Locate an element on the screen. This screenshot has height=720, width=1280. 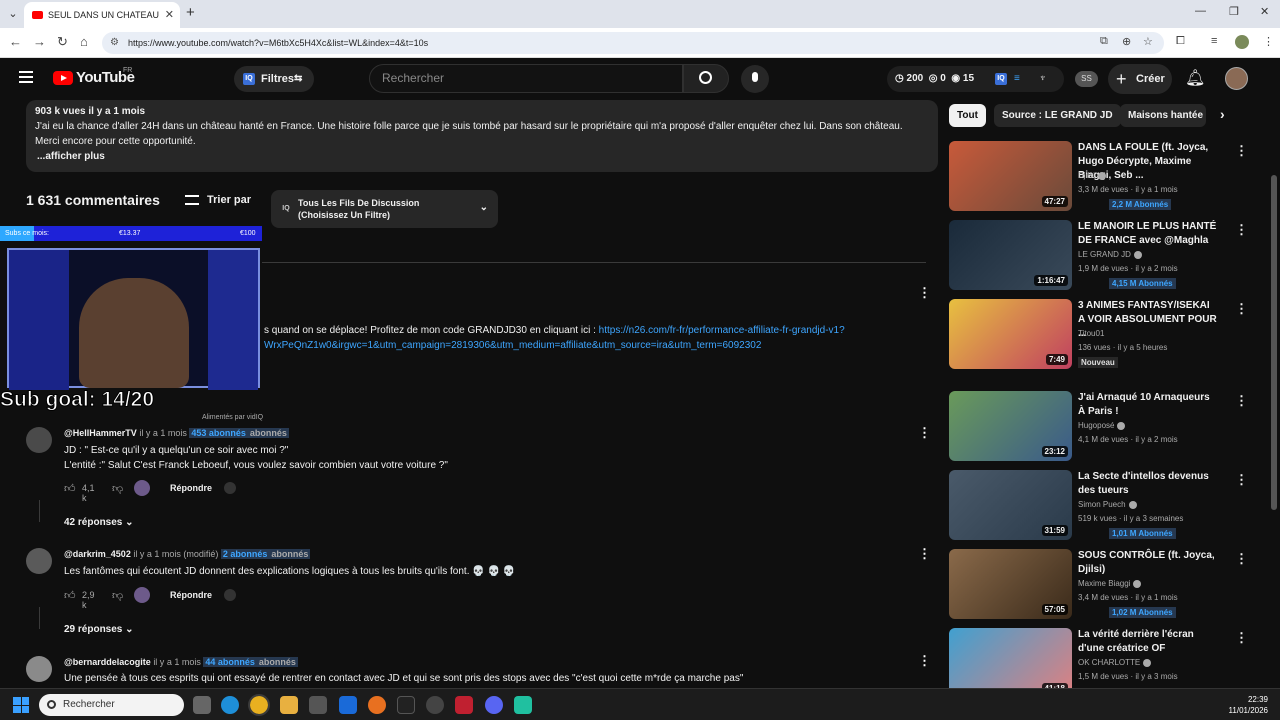
back-icon: ← is located at coordinates (15, 41).